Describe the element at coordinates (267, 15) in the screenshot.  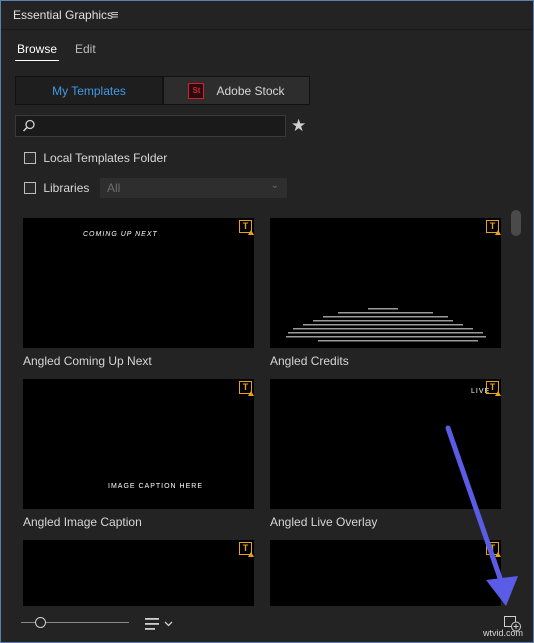
I see `panel-header: Essential Graphics ≡` at that location.